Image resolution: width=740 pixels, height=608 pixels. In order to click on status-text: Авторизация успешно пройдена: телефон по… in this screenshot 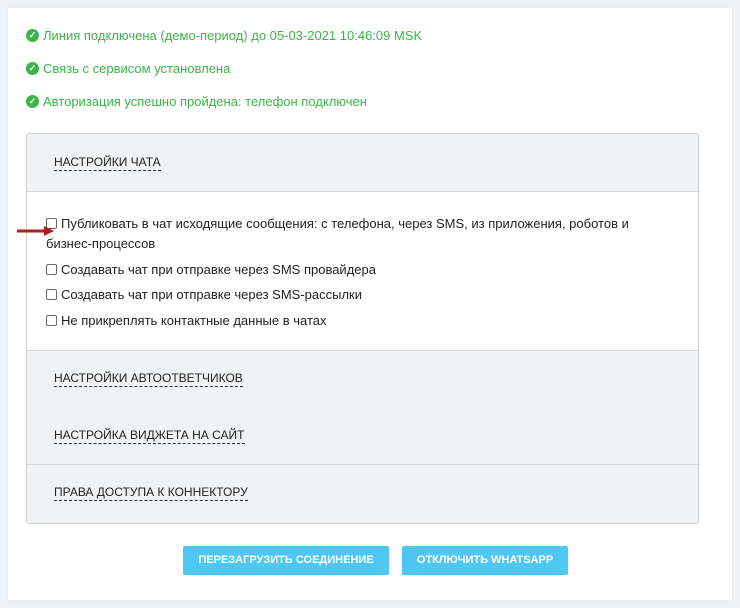, I will do `click(205, 101)`.